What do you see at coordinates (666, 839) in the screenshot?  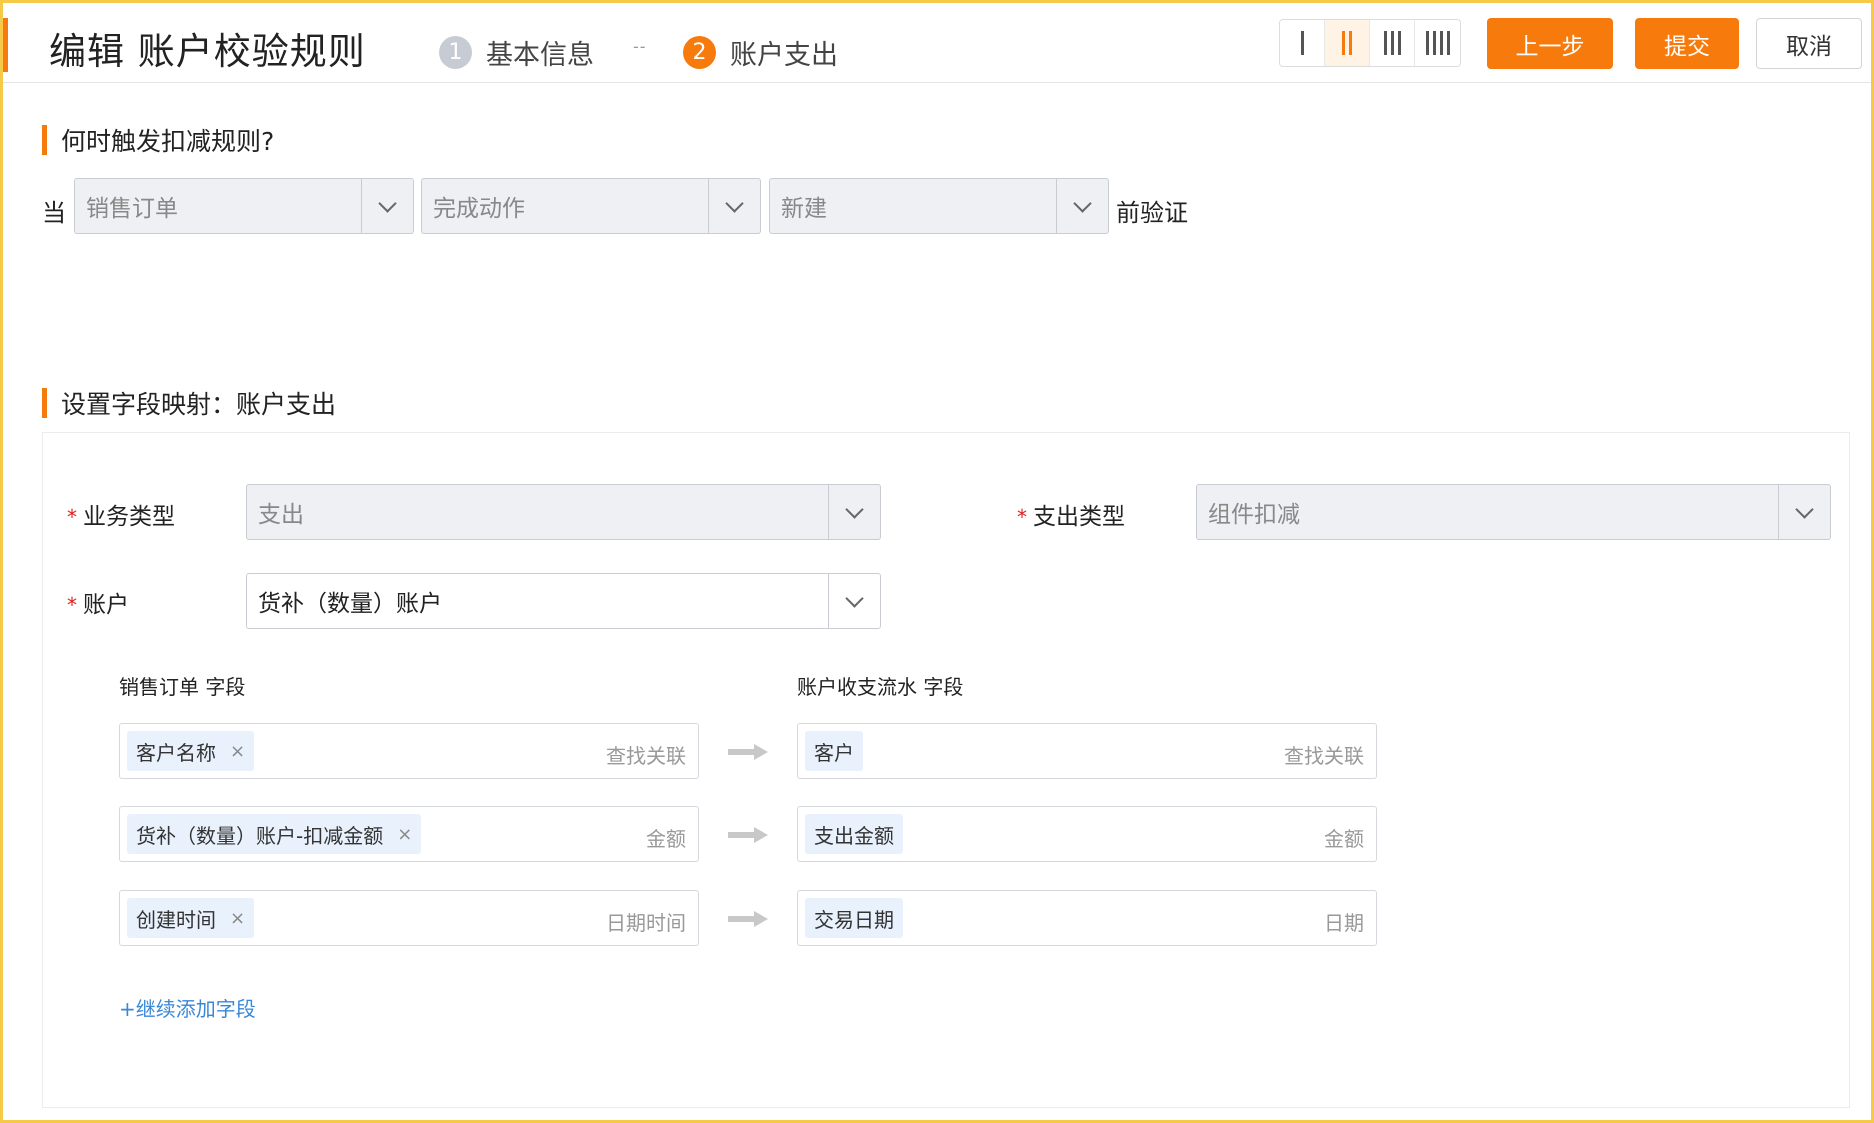 I see `source-field-type-2: 金额` at bounding box center [666, 839].